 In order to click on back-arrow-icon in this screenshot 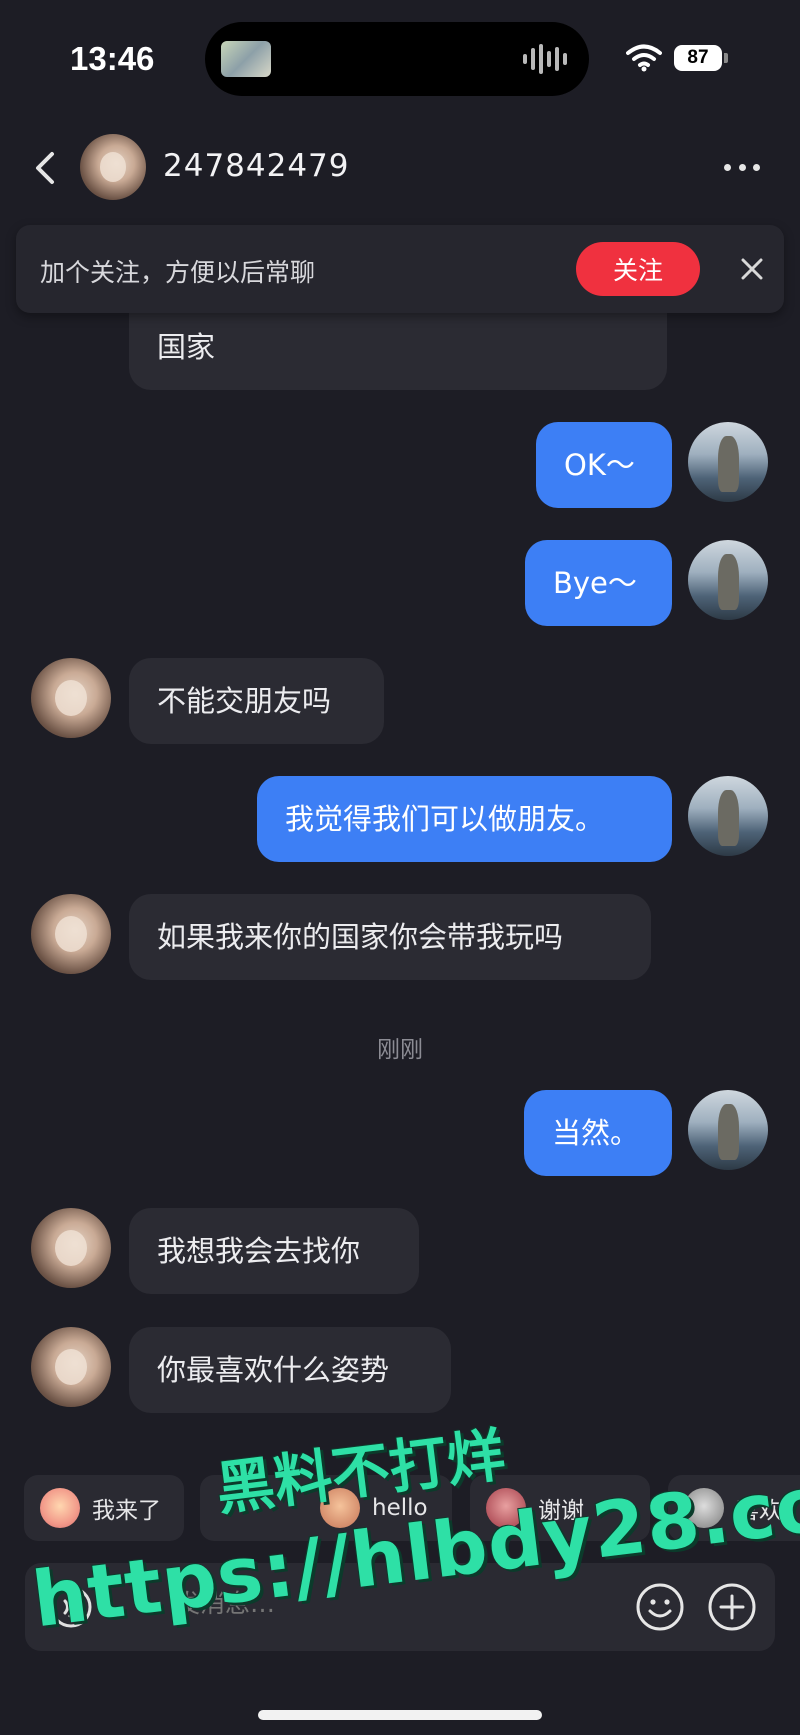, I will do `click(45, 168)`.